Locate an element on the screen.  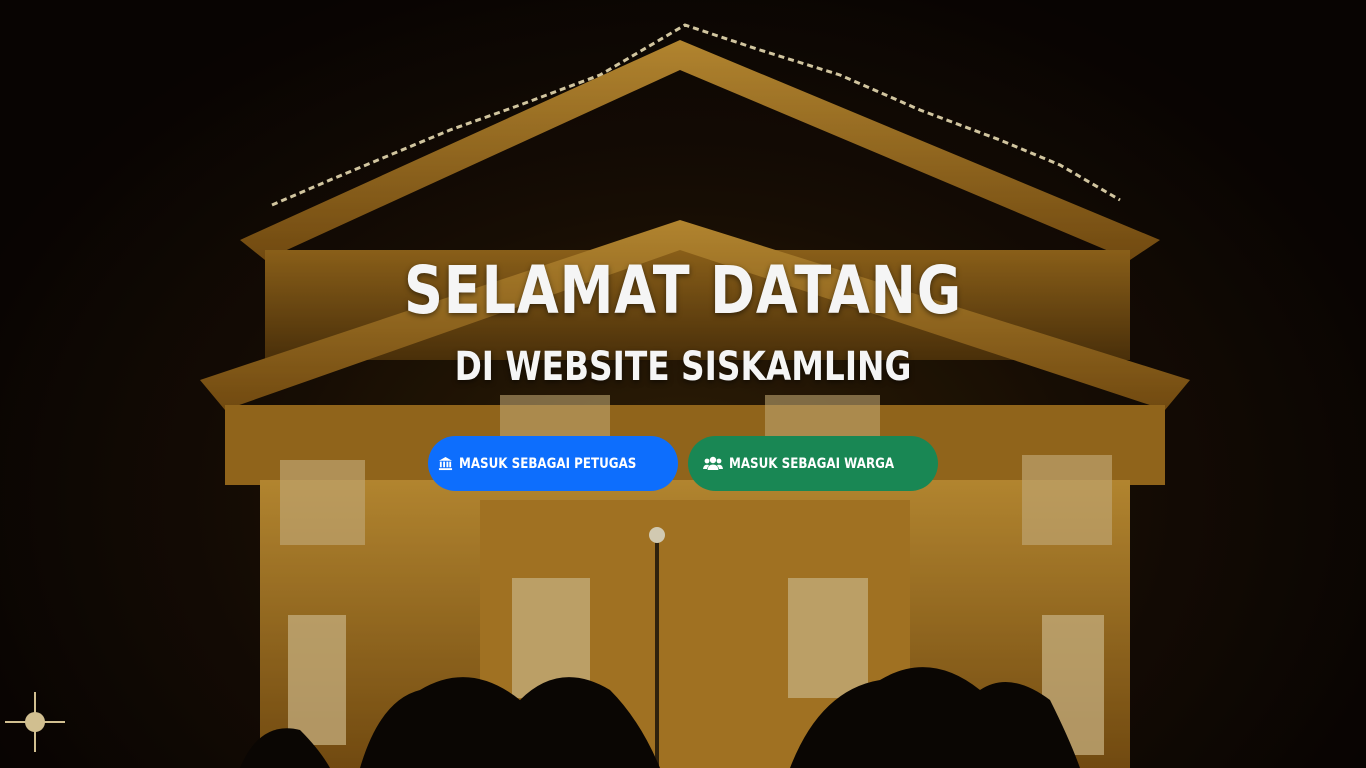
page-subtitle: DI WEBSITE SISKAMLING is located at coordinates (683, 367).